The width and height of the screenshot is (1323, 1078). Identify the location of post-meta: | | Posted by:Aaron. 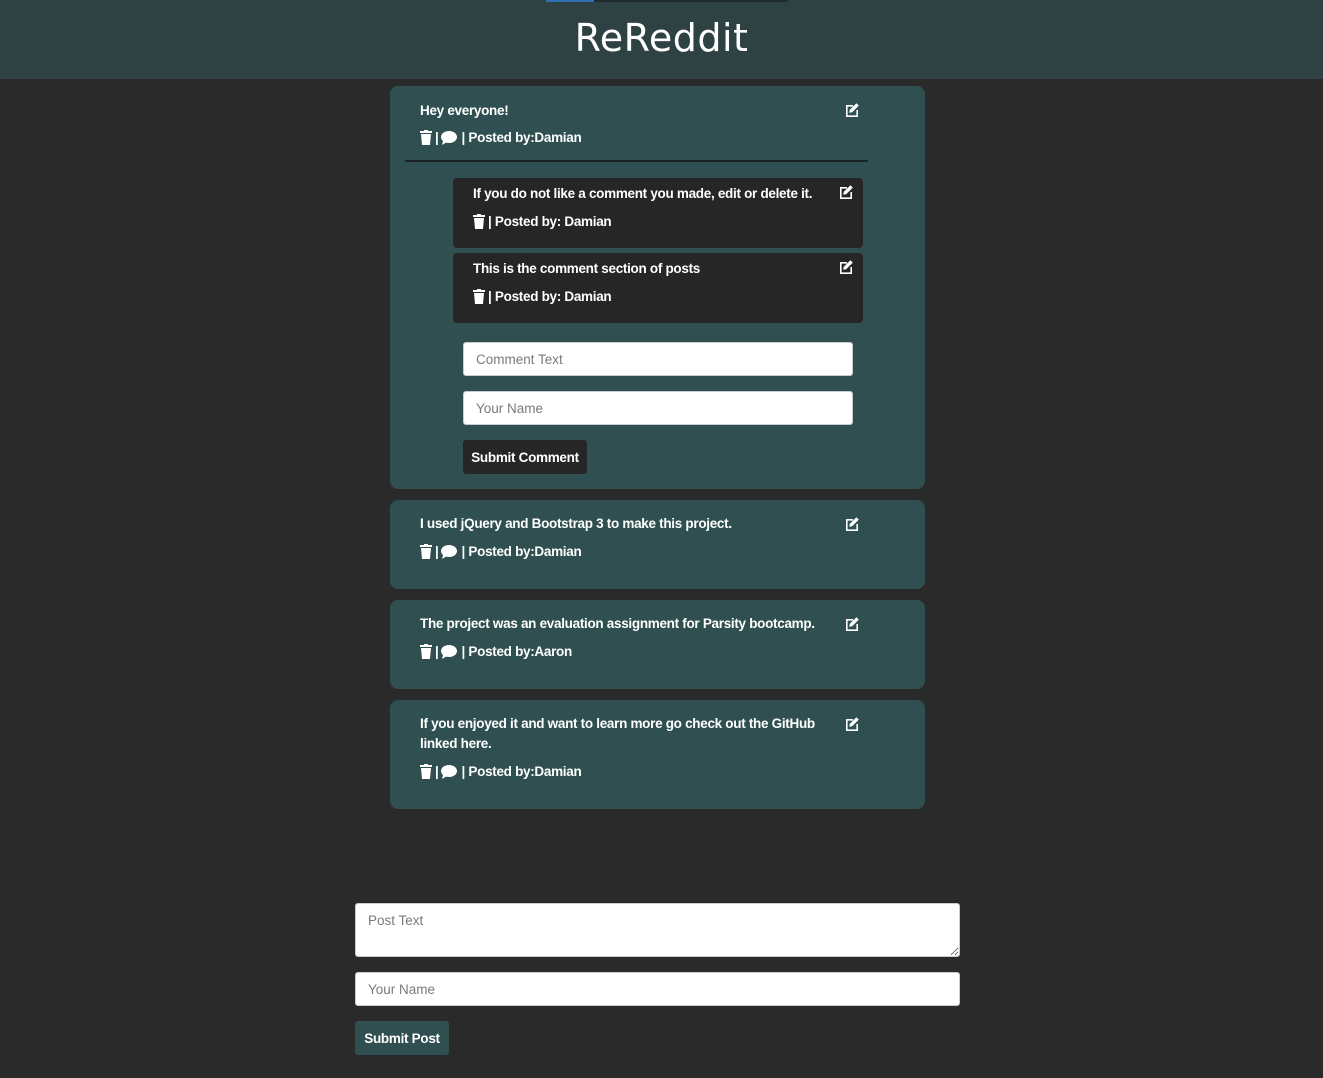
(496, 651).